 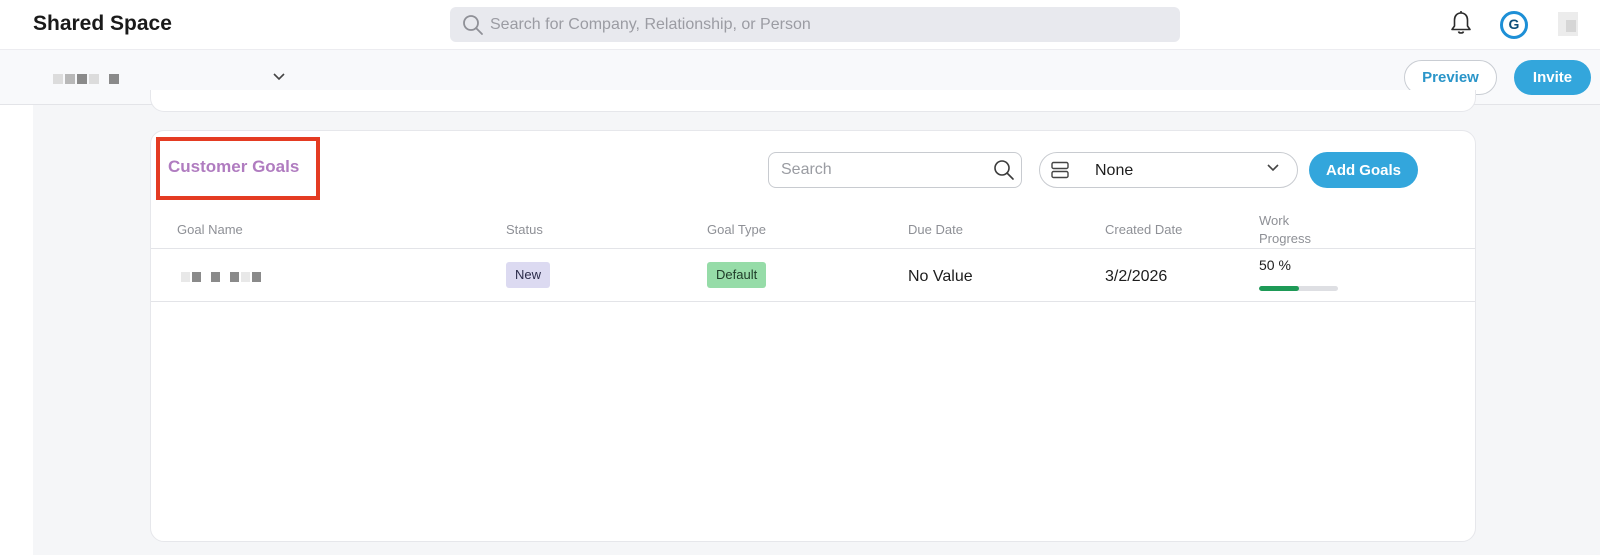 I want to click on avatar-letter: G, so click(x=1514, y=24).